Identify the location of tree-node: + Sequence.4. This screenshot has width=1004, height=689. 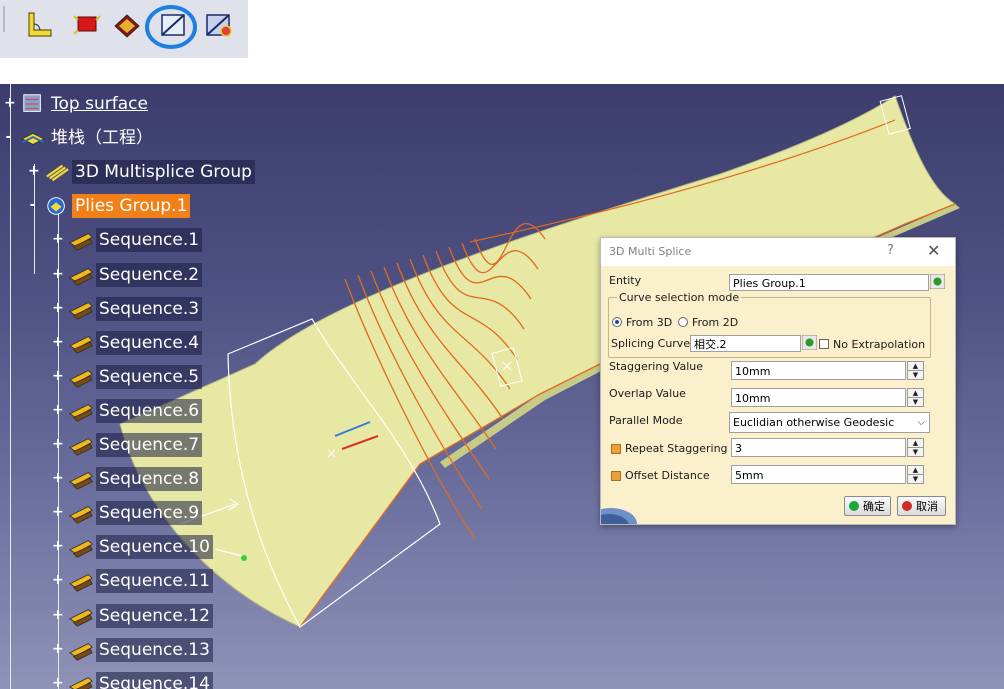
(127, 343).